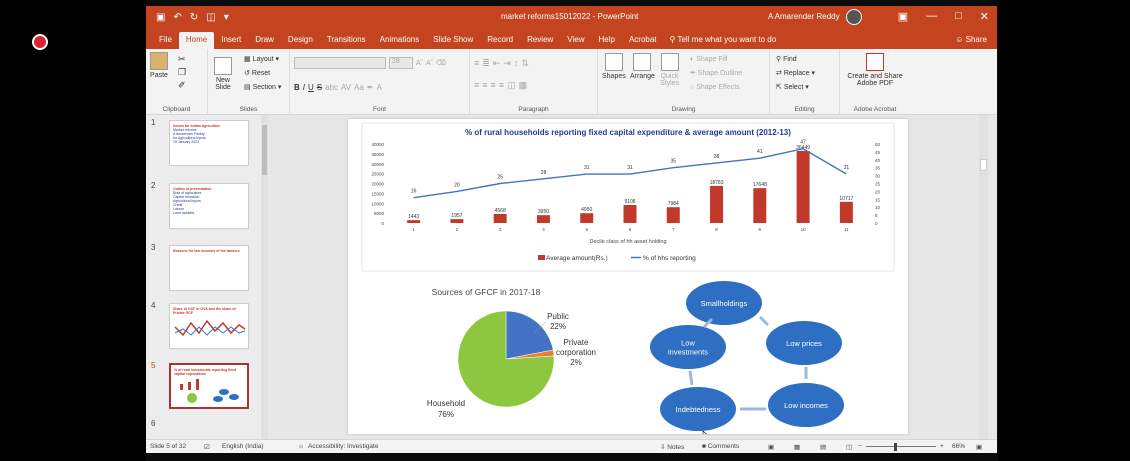 The image size is (1130, 461). What do you see at coordinates (971, 39) in the screenshot?
I see `share-button: ☺ Share` at bounding box center [971, 39].